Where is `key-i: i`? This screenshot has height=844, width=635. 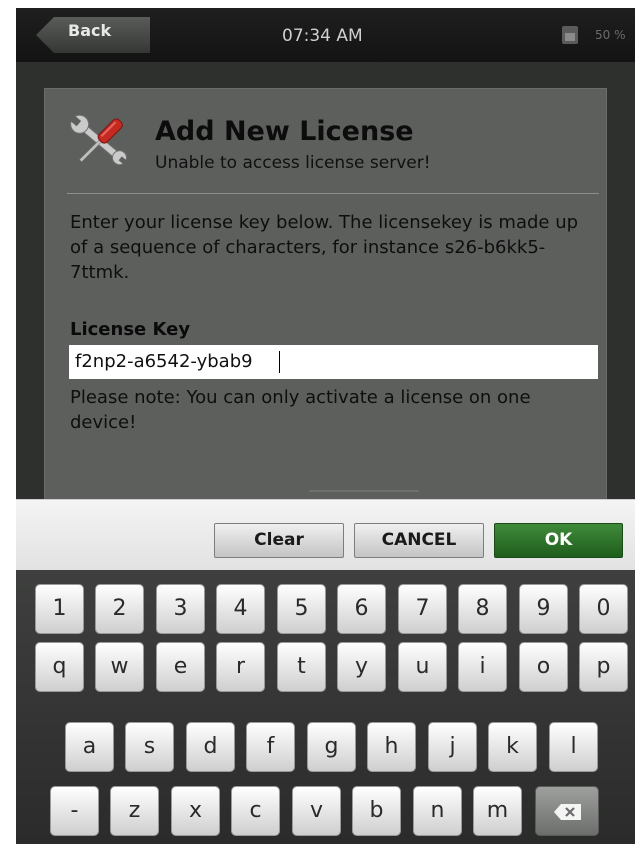 key-i: i is located at coordinates (482, 667).